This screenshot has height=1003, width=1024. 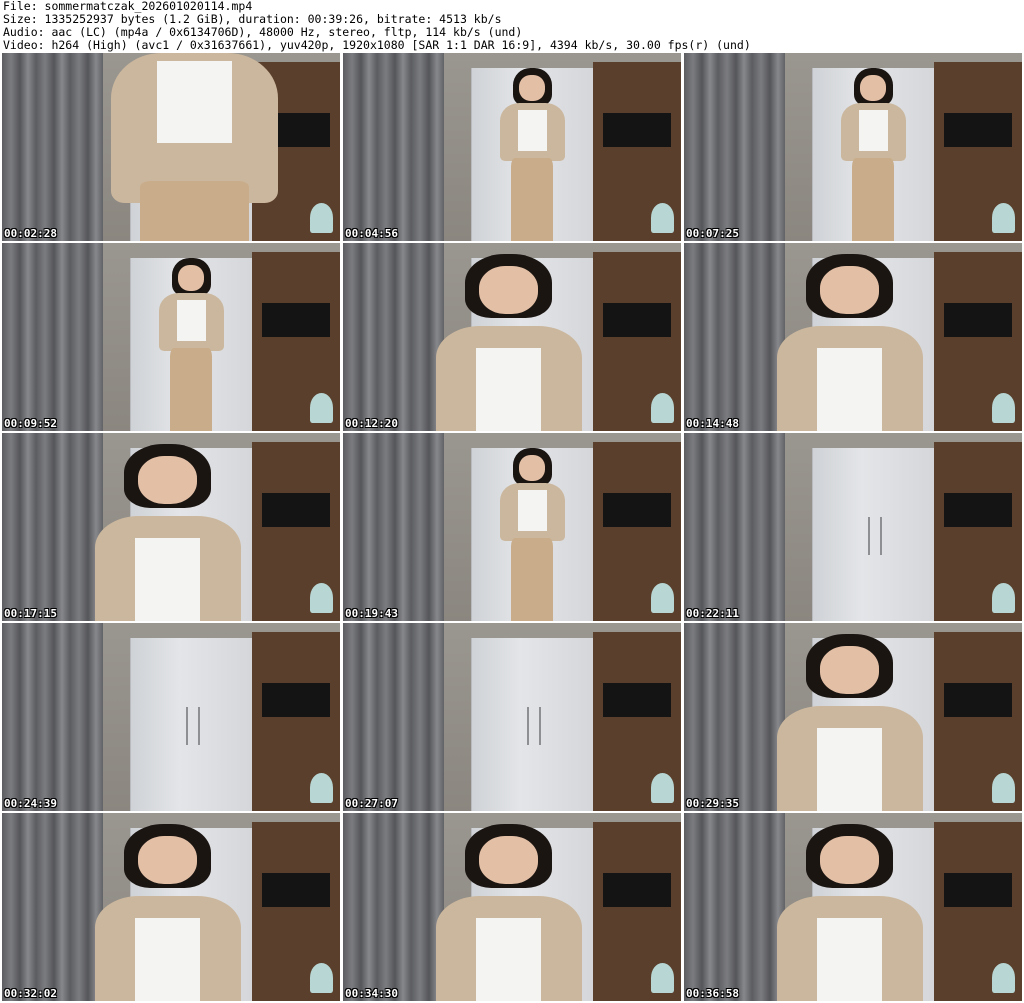 What do you see at coordinates (30, 423) in the screenshot?
I see `timestamp-label: 00:09:52` at bounding box center [30, 423].